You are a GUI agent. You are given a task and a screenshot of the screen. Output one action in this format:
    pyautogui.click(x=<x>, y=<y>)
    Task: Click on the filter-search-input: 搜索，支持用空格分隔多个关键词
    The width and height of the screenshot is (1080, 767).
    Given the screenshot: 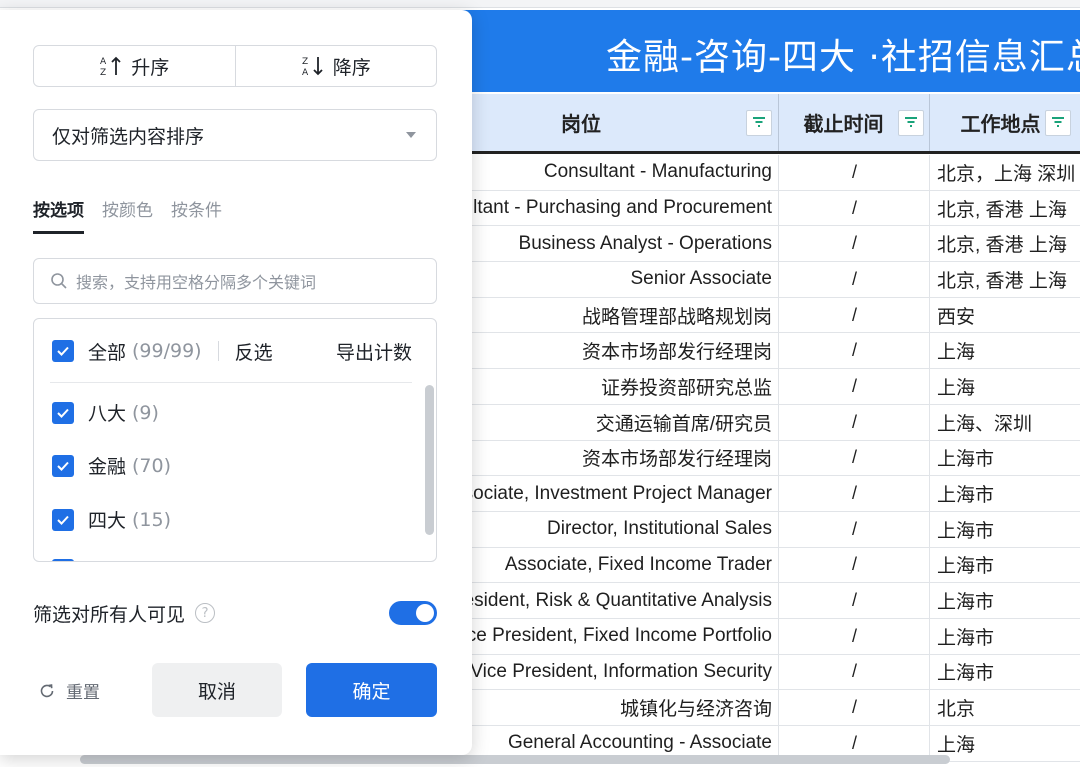 What is the action you would take?
    pyautogui.click(x=235, y=281)
    